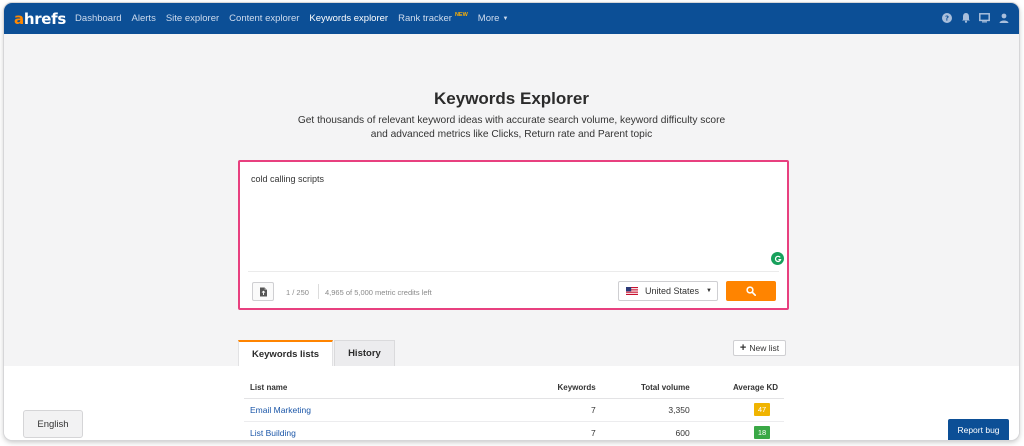  What do you see at coordinates (511, 219) in the screenshot?
I see `keywords-input: cold calling scripts` at bounding box center [511, 219].